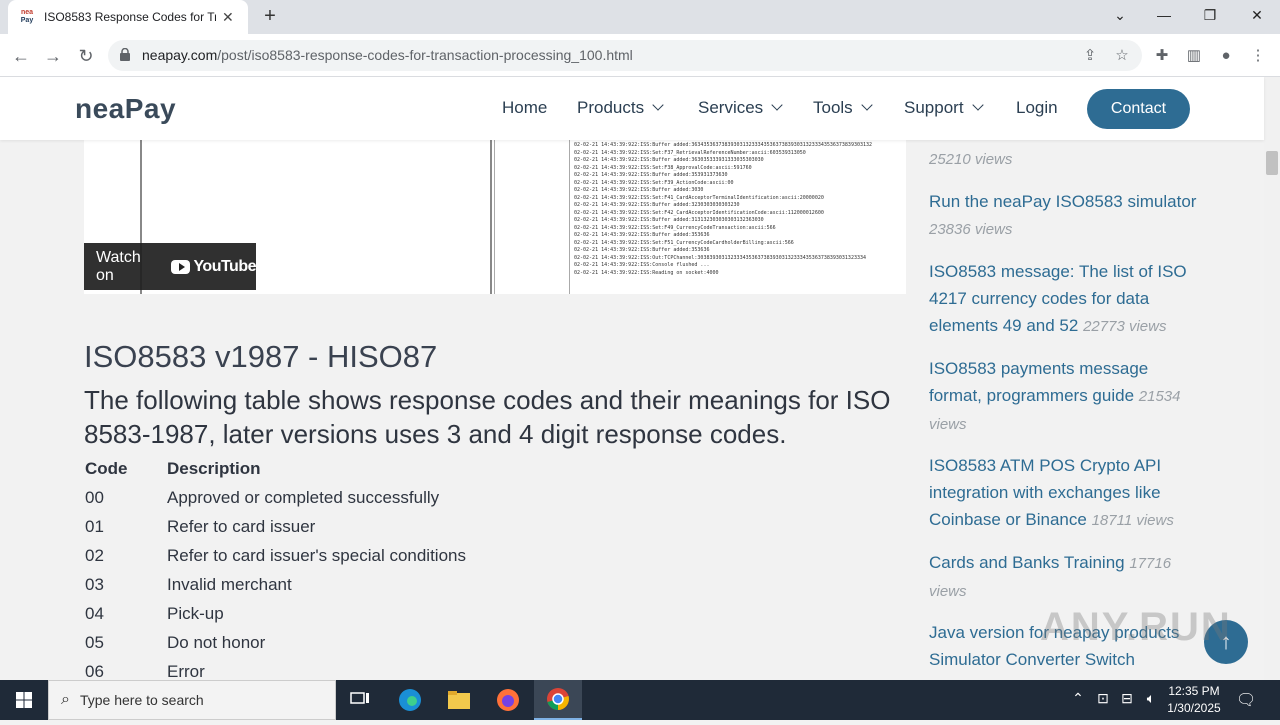 The image size is (1280, 725). I want to click on back-arrow-icon: ←, so click(21, 56).